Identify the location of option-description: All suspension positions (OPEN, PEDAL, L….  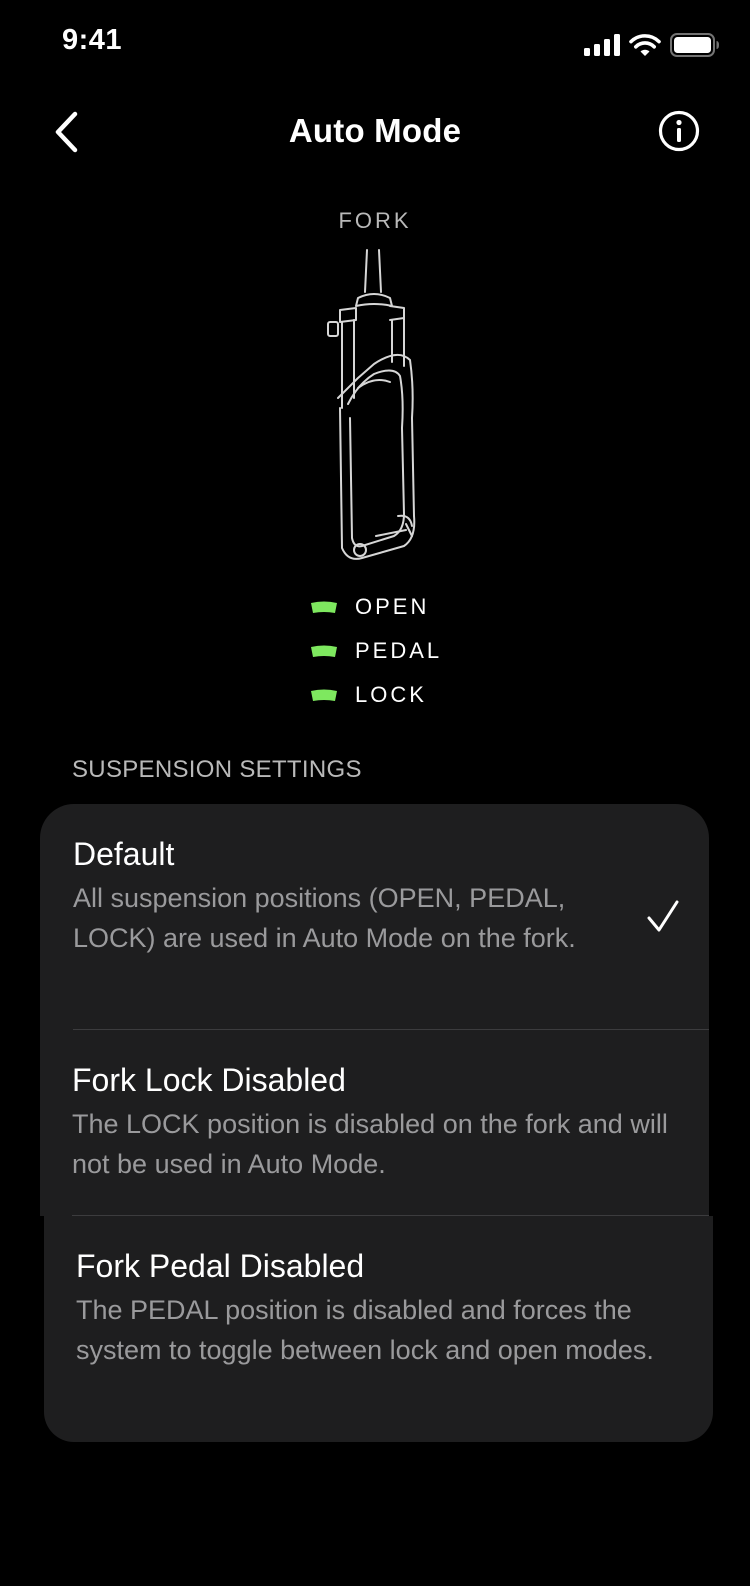
(324, 918).